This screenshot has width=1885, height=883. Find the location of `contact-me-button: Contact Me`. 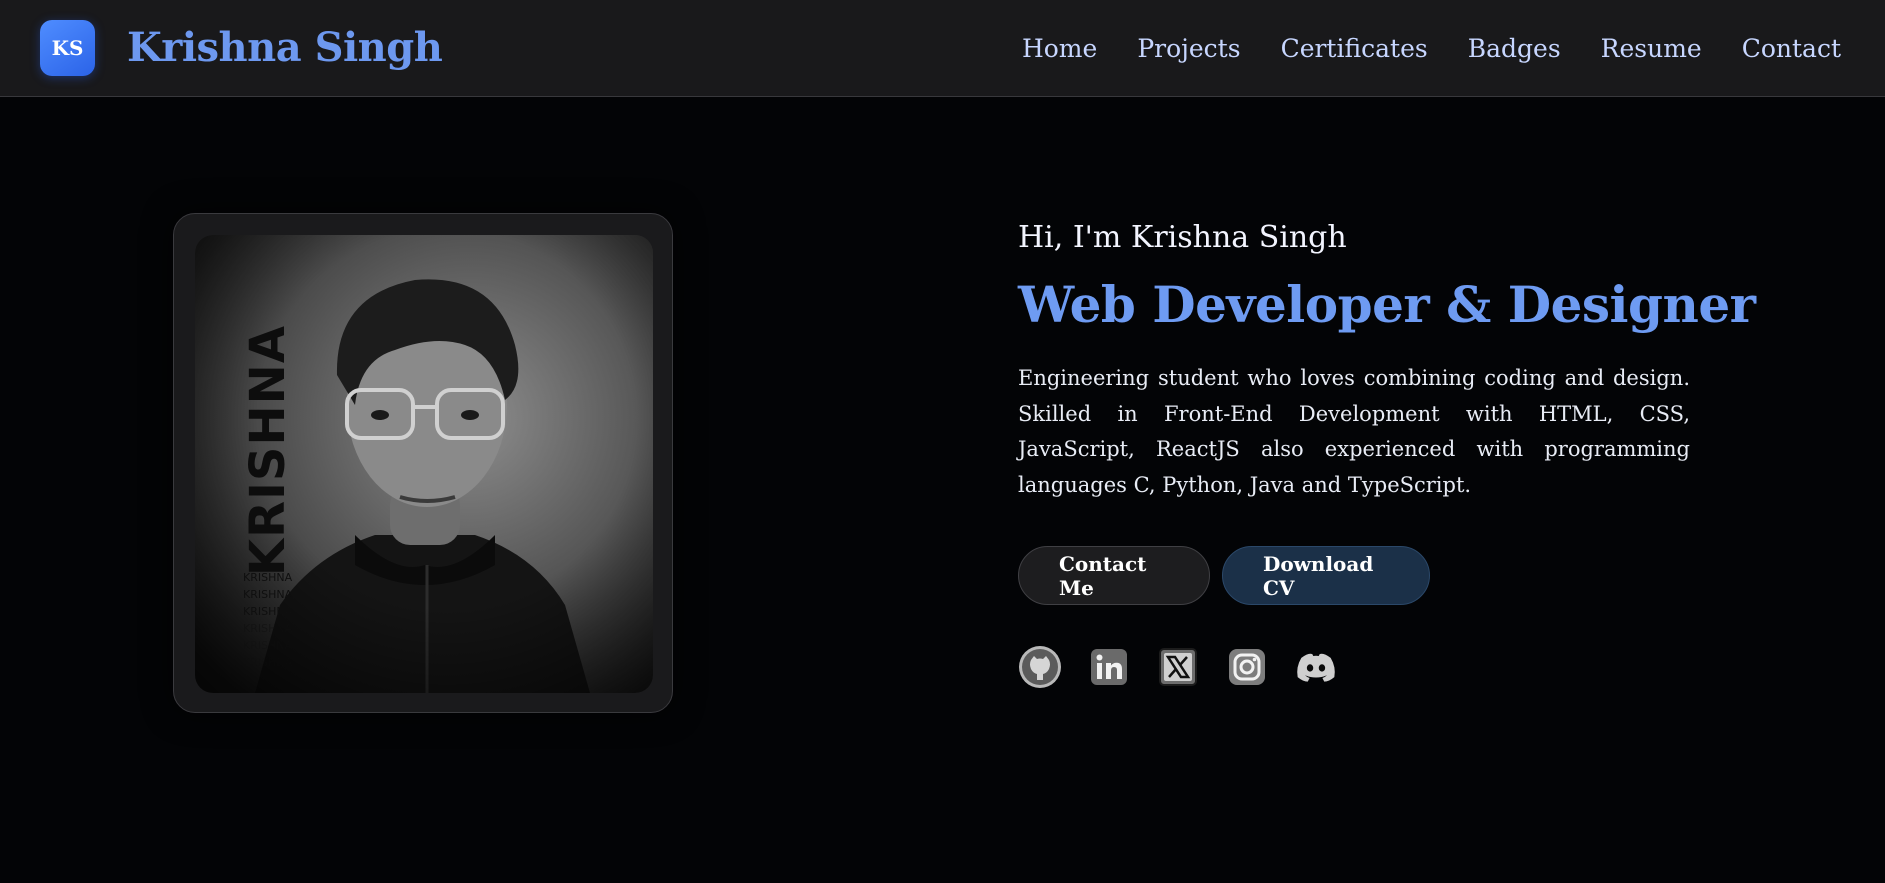

contact-me-button: Contact Me is located at coordinates (1114, 575).